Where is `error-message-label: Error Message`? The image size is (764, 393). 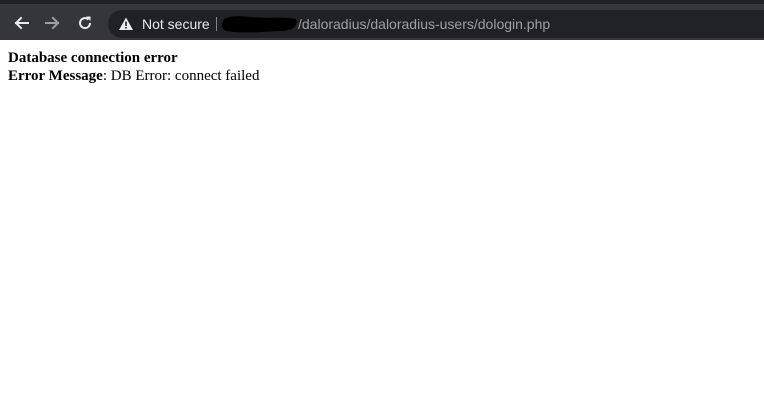 error-message-label: Error Message is located at coordinates (55, 76).